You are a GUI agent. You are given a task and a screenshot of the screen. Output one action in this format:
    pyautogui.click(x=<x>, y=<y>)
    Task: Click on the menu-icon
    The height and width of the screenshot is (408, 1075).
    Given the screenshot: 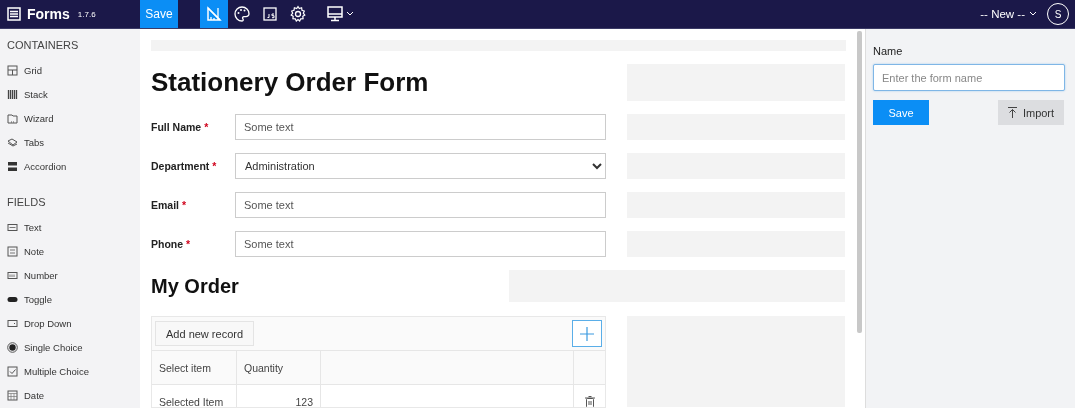 What is the action you would take?
    pyautogui.click(x=14, y=14)
    